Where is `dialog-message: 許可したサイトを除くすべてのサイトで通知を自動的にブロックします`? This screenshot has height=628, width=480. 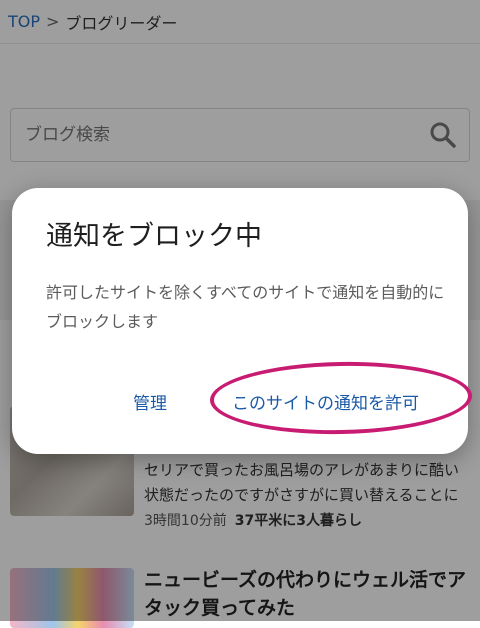 dialog-message: 許可したサイトを除くすべてのサイトで通知を自動的にブロックします is located at coordinates (245, 307).